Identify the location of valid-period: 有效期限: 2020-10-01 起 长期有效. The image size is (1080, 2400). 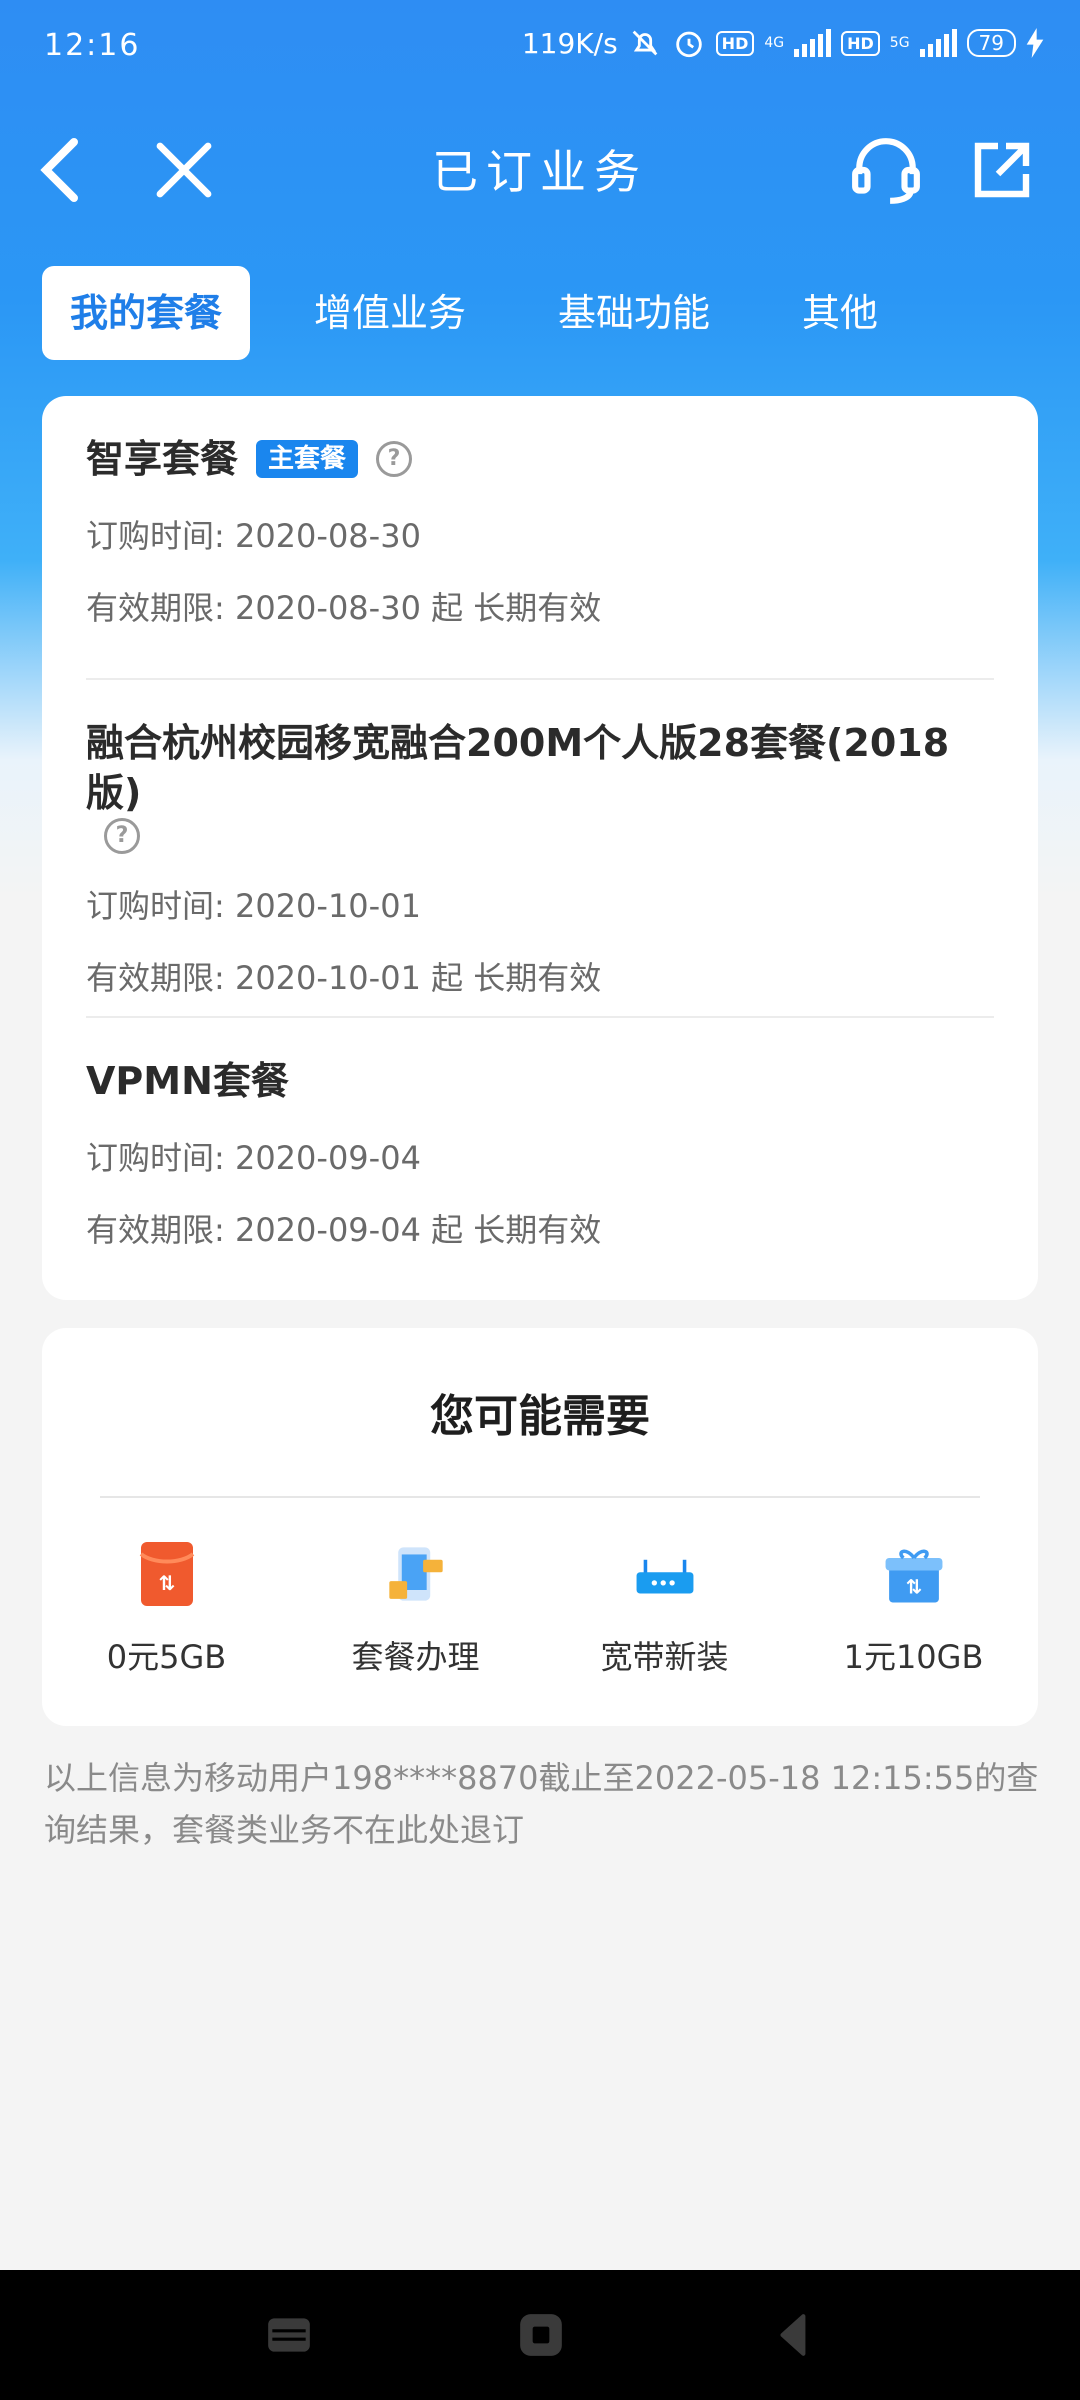
(344, 978).